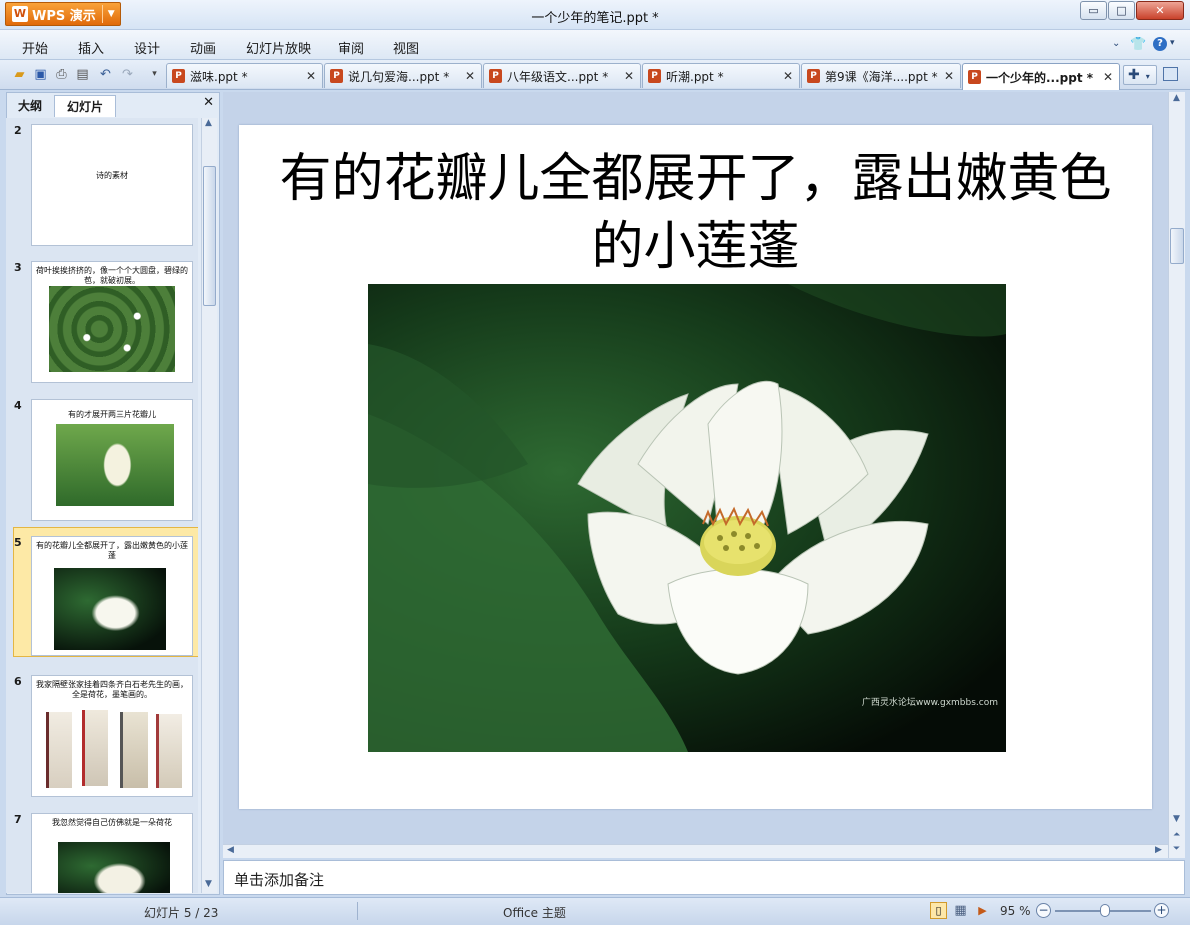  What do you see at coordinates (18, 405) in the screenshot?
I see `slide-number: 4` at bounding box center [18, 405].